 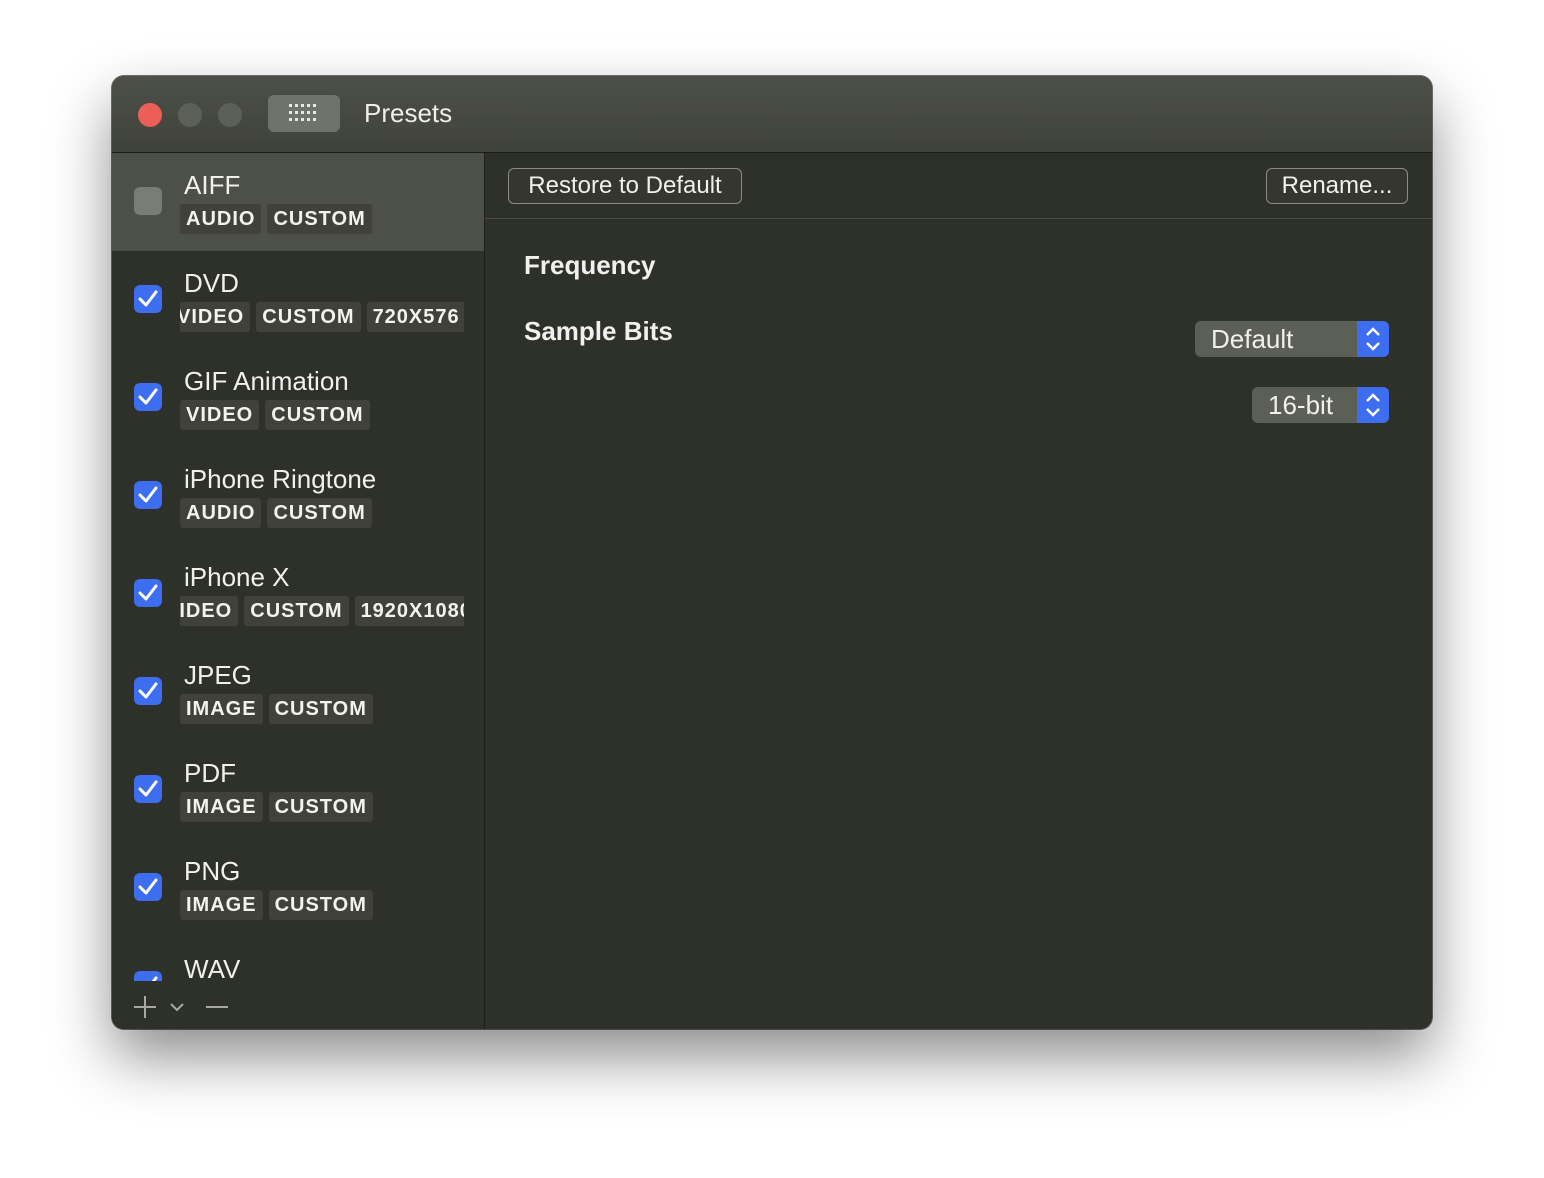 What do you see at coordinates (298, 1005) in the screenshot?
I see `sidebar-footer` at bounding box center [298, 1005].